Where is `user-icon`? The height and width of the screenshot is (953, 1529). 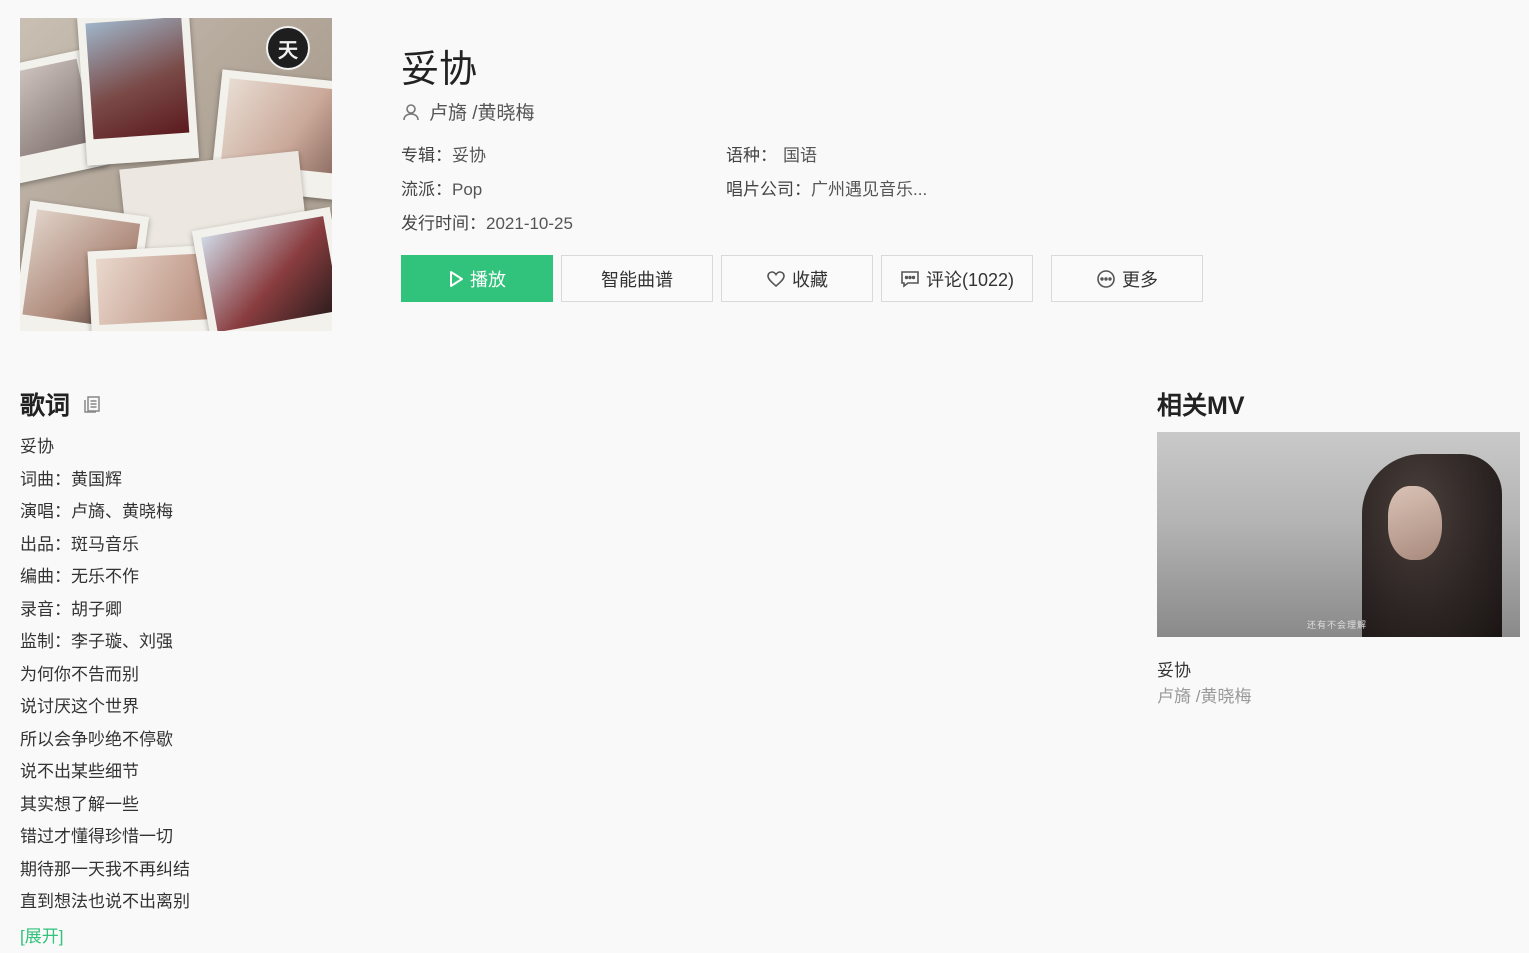
user-icon is located at coordinates (411, 111).